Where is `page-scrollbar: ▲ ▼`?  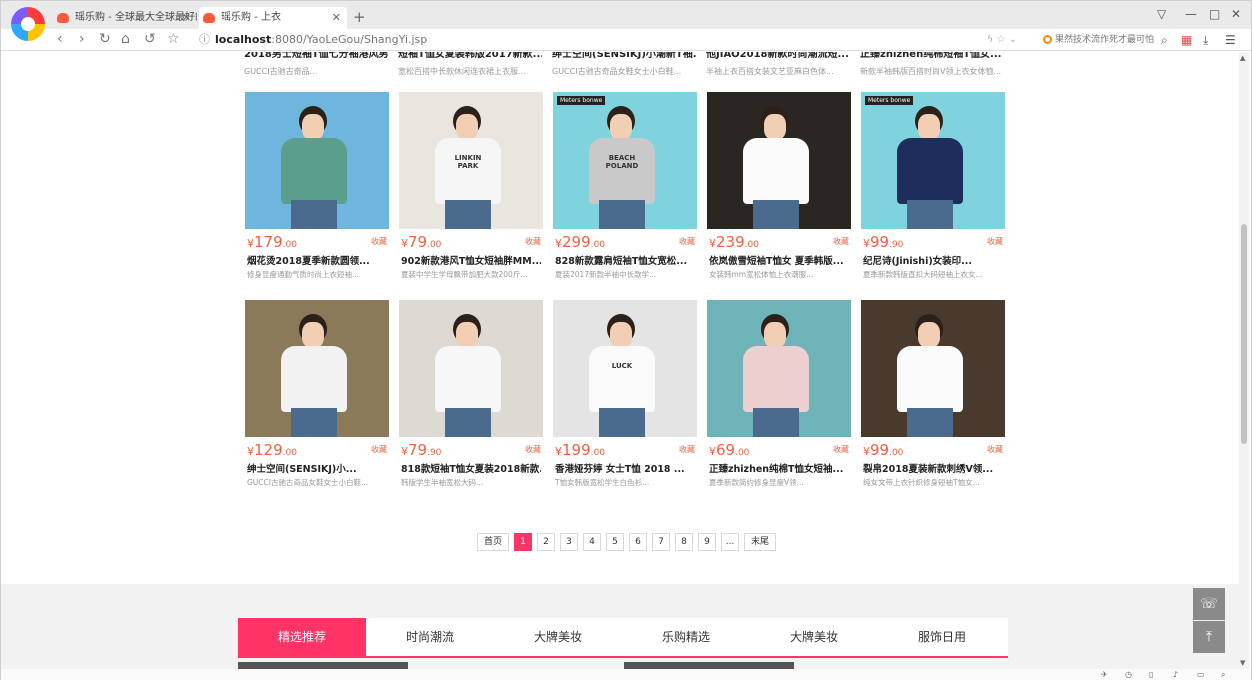 page-scrollbar: ▲ ▼ is located at coordinates (1244, 360).